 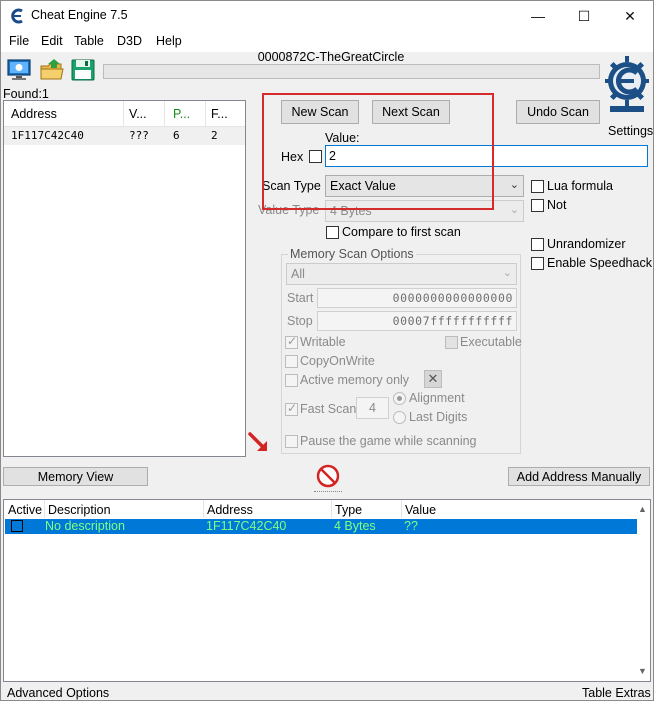 I want to click on menu-help: Help, so click(x=169, y=41).